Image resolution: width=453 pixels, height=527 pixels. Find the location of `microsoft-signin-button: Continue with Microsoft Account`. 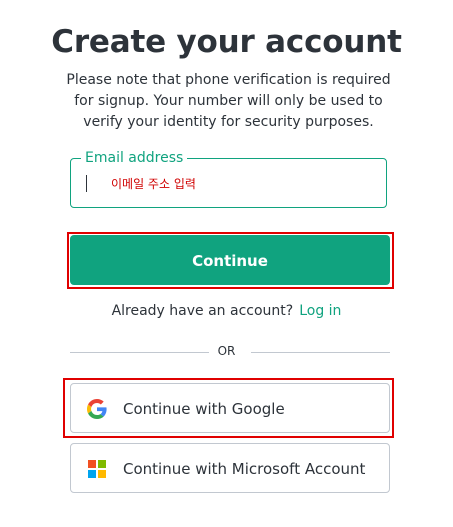

microsoft-signin-button: Continue with Microsoft Account is located at coordinates (230, 468).